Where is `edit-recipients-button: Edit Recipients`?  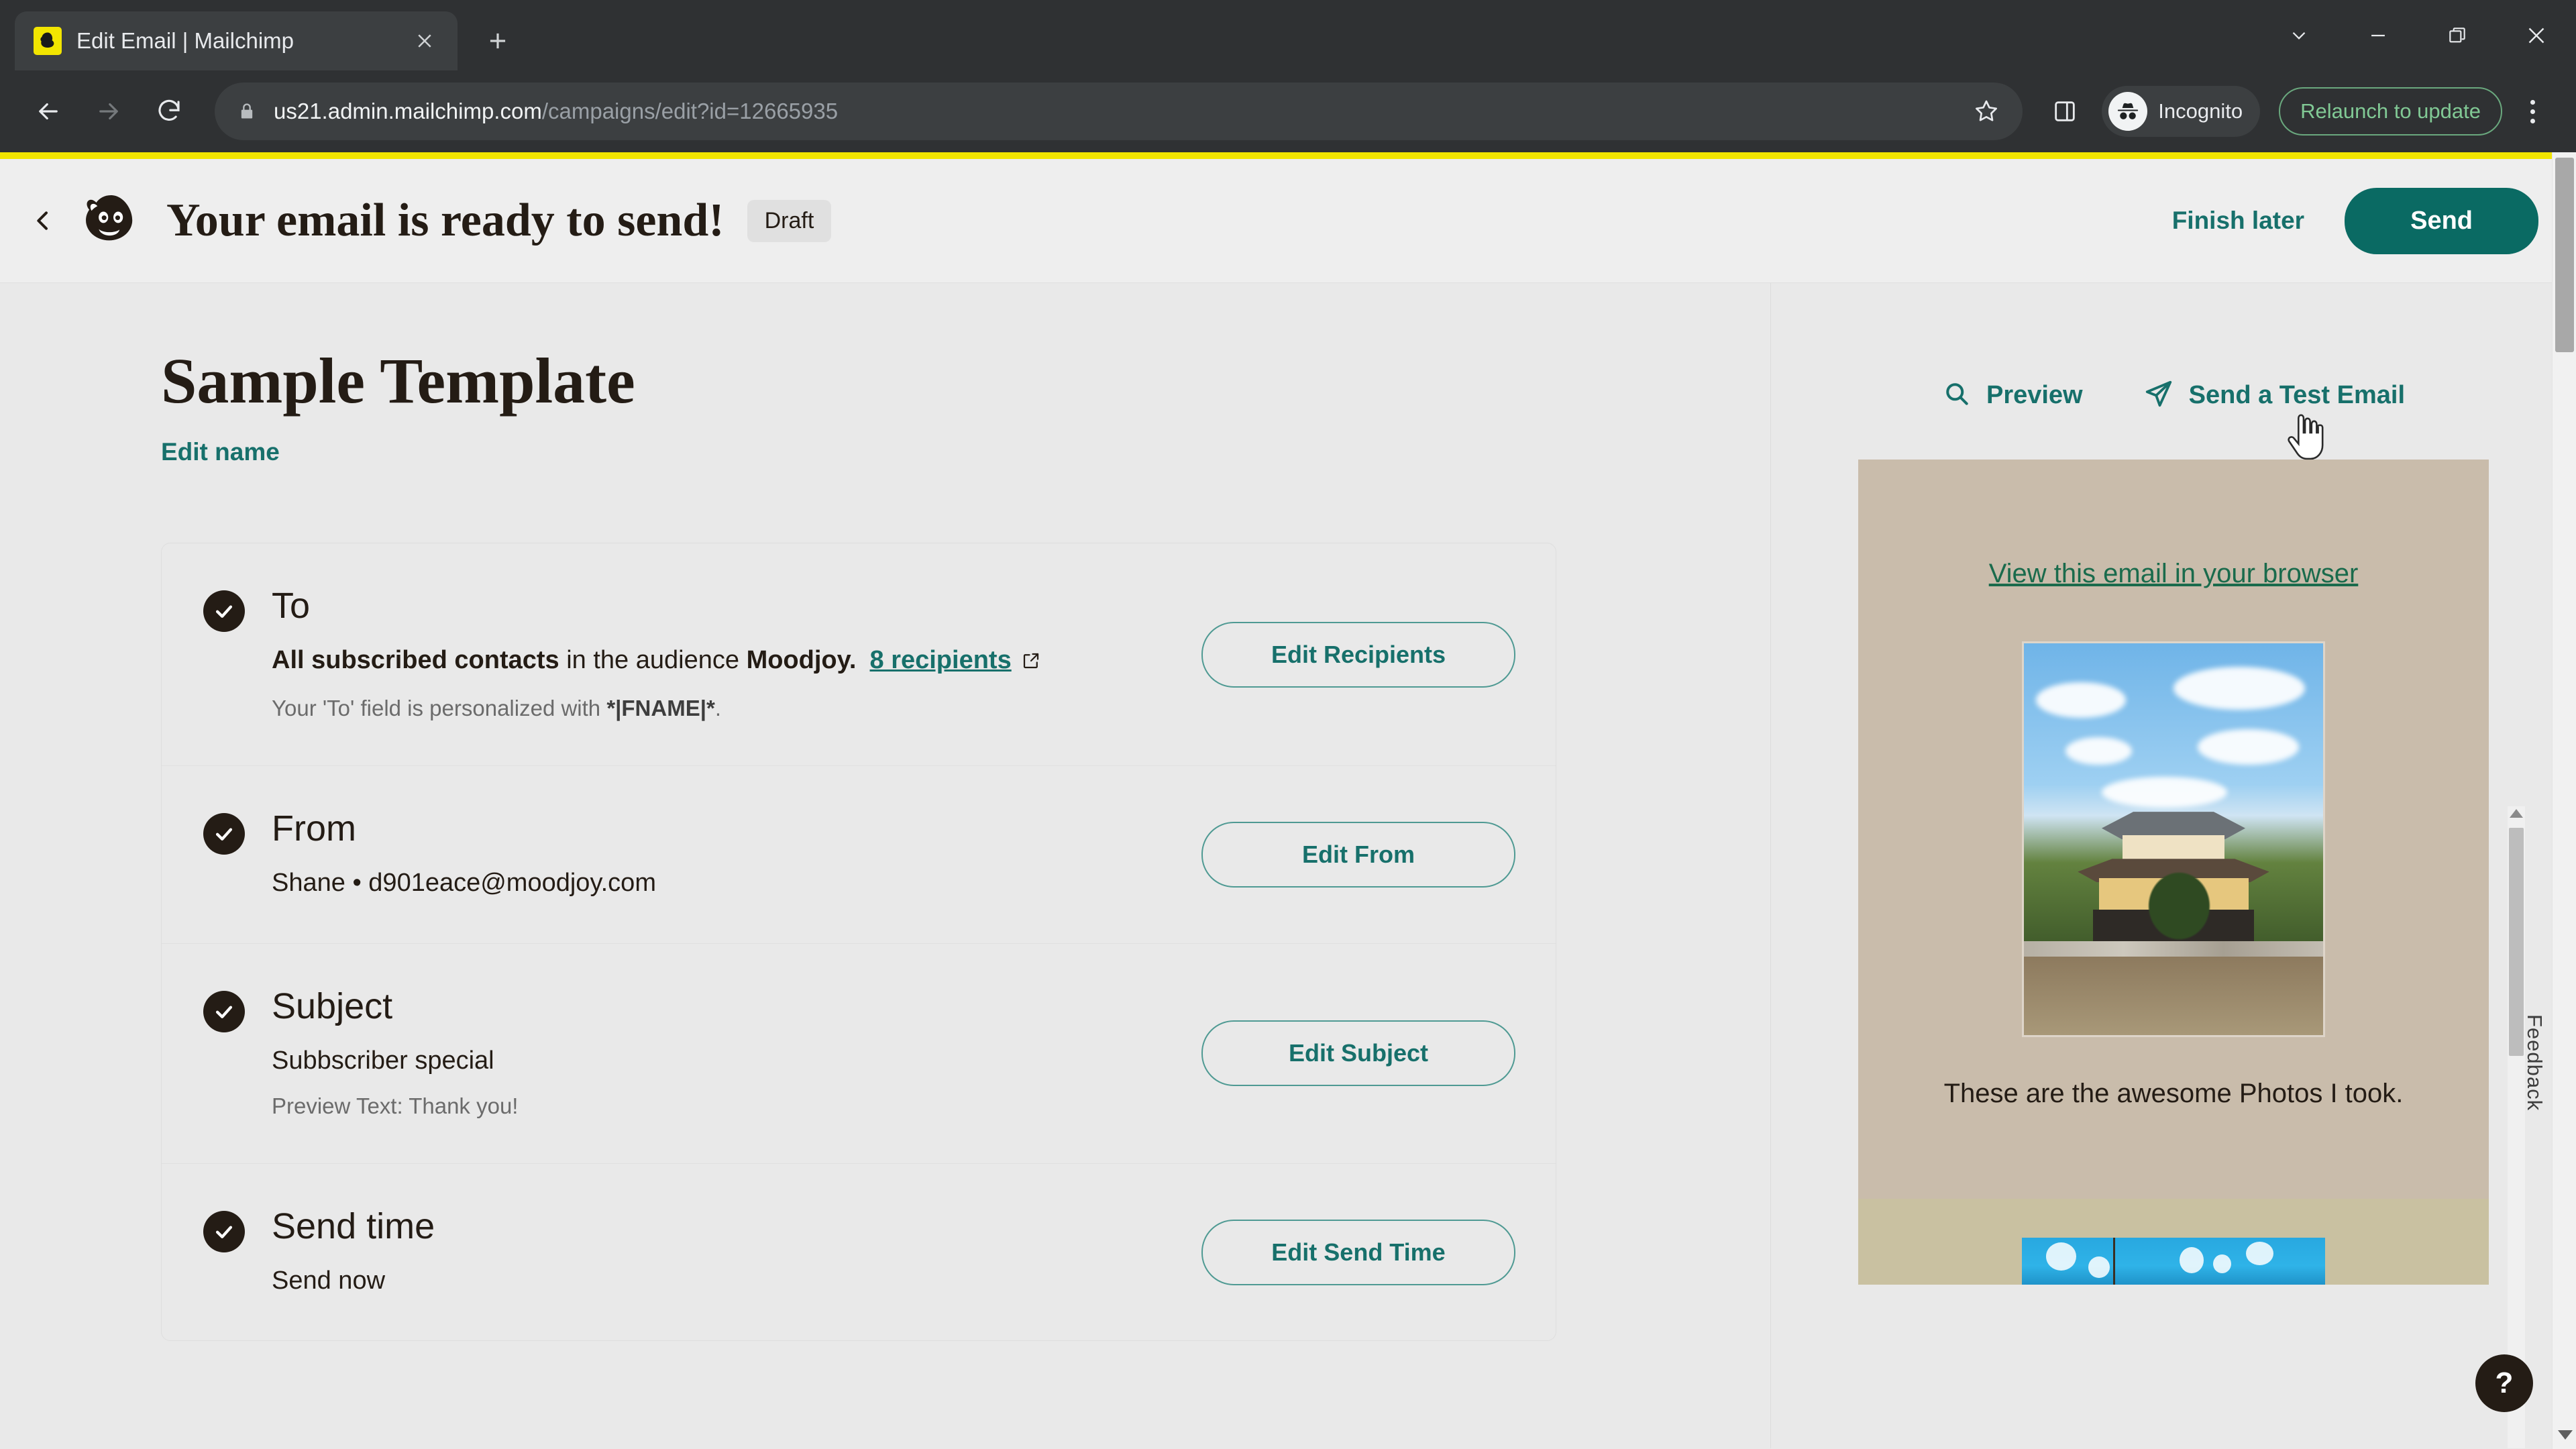
edit-recipients-button: Edit Recipients is located at coordinates (1358, 654).